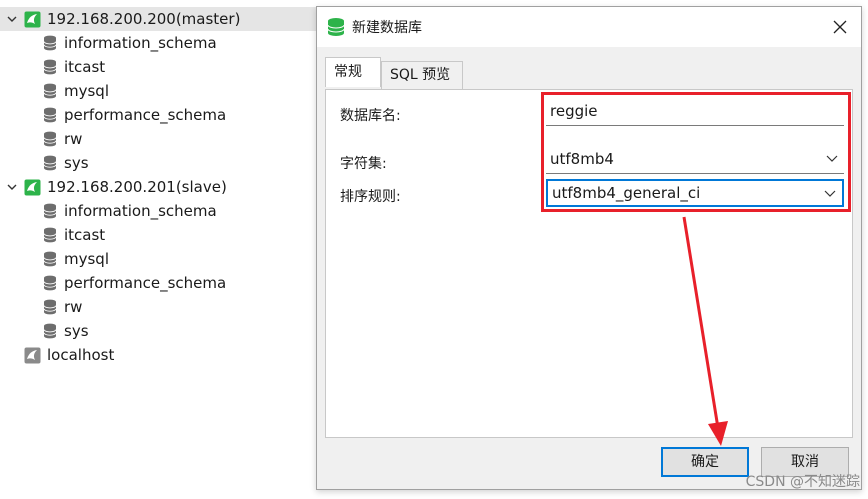  What do you see at coordinates (422, 75) in the screenshot?
I see `tab-sql-preview: SQL 预览` at bounding box center [422, 75].